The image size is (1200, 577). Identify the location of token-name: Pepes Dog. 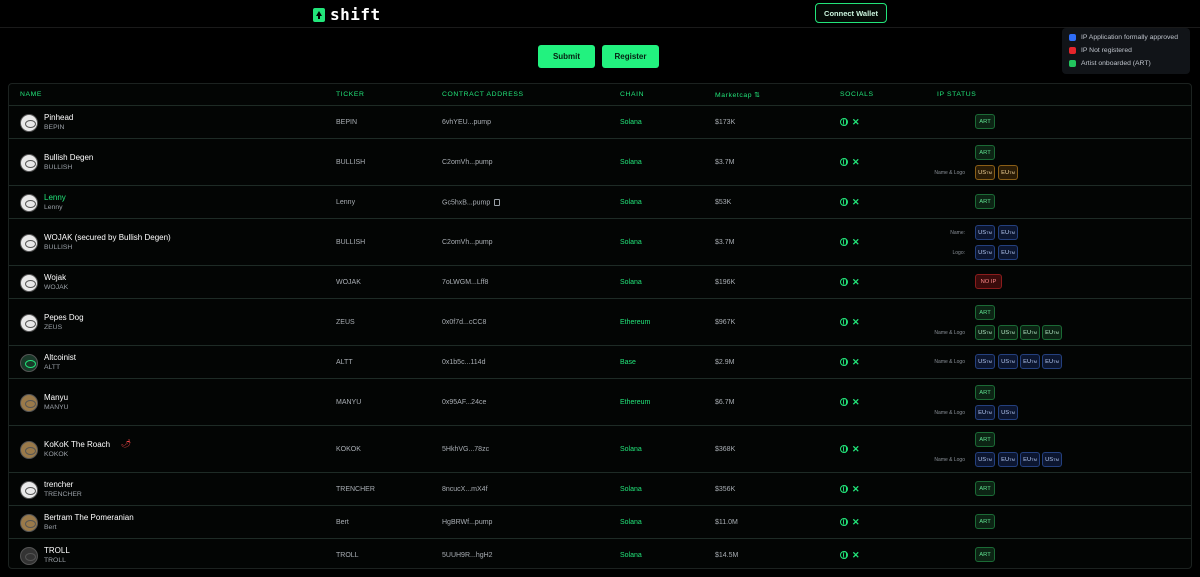
(64, 317).